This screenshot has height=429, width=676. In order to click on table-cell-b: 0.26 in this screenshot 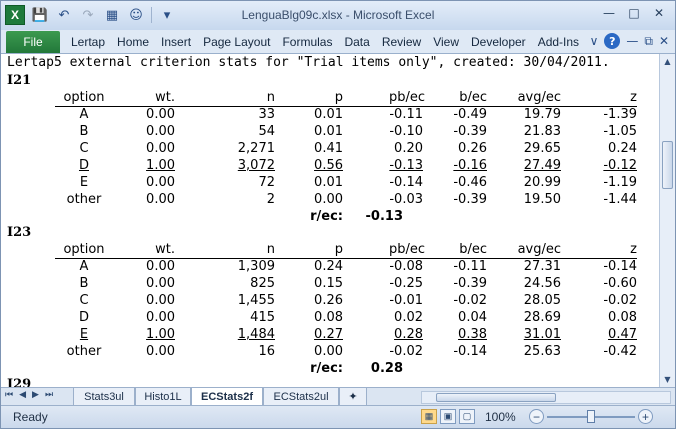, I will do `click(472, 148)`.